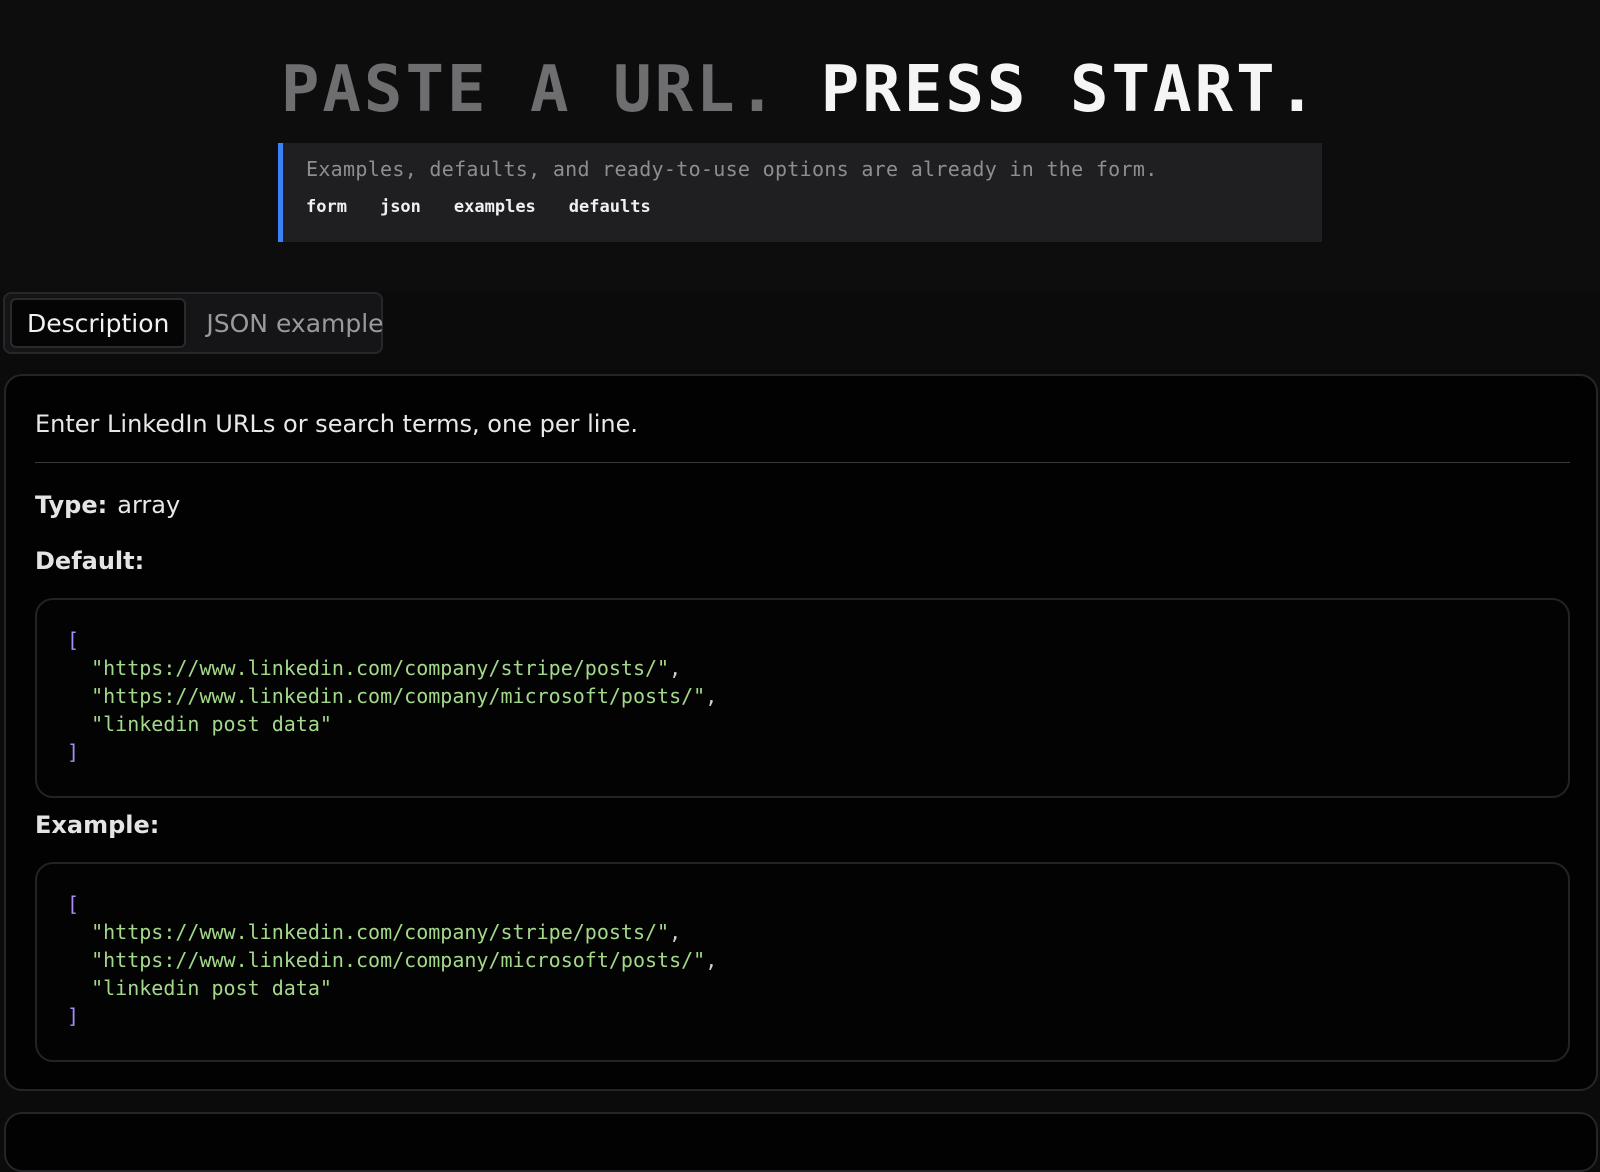 The image size is (1600, 1172). I want to click on default-label: Default:, so click(90, 561).